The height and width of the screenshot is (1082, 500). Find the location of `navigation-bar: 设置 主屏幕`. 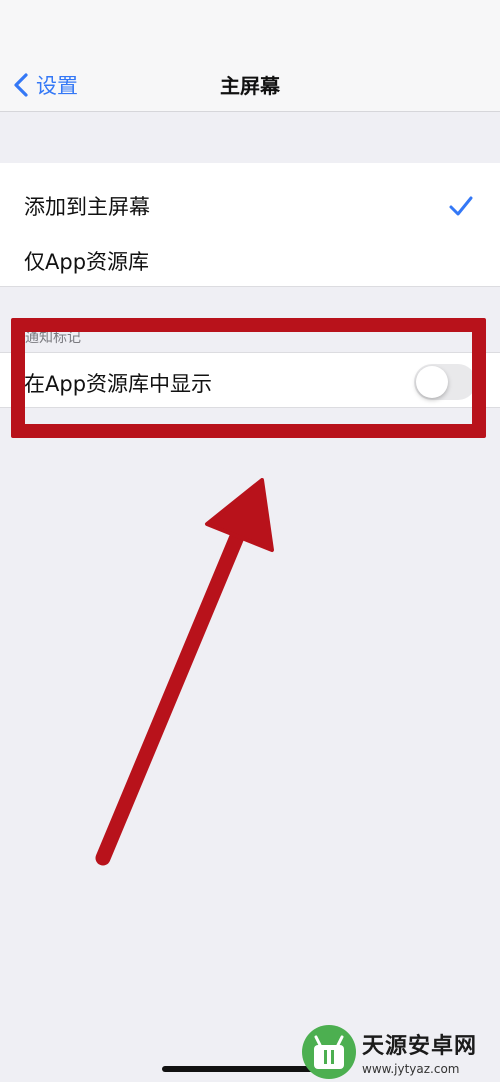

navigation-bar: 设置 主屏幕 is located at coordinates (250, 56).